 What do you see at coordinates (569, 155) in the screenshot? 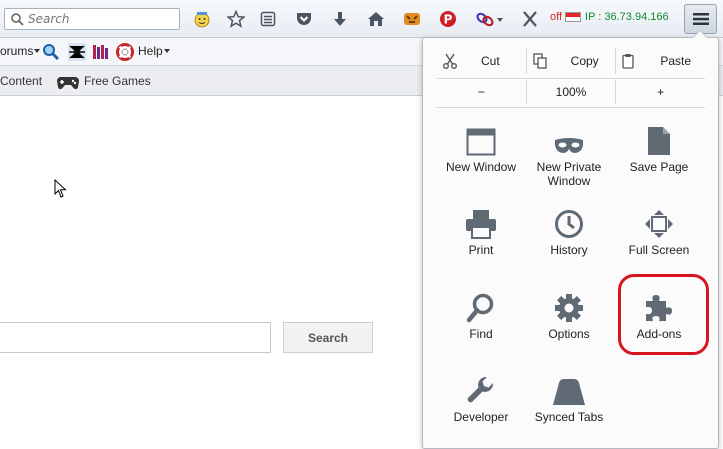
I see `new-private-window-button: New Private Window` at bounding box center [569, 155].